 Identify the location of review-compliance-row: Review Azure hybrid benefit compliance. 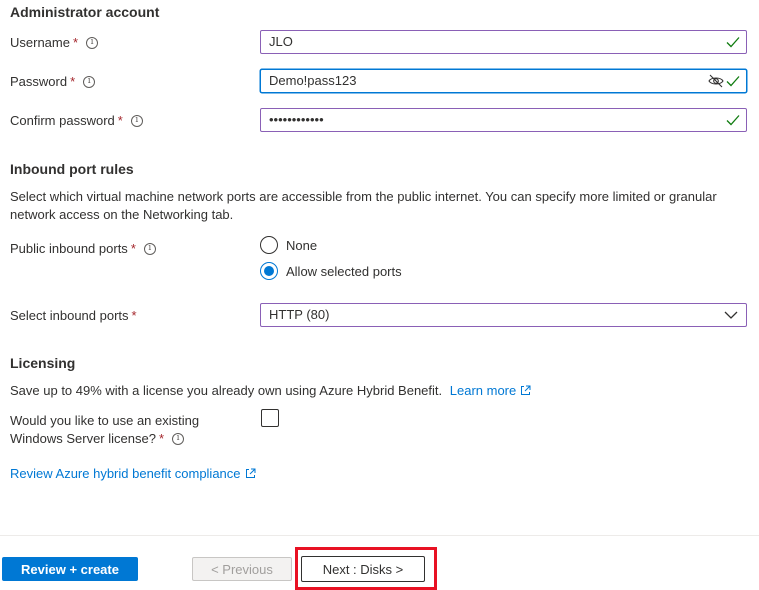
(133, 474).